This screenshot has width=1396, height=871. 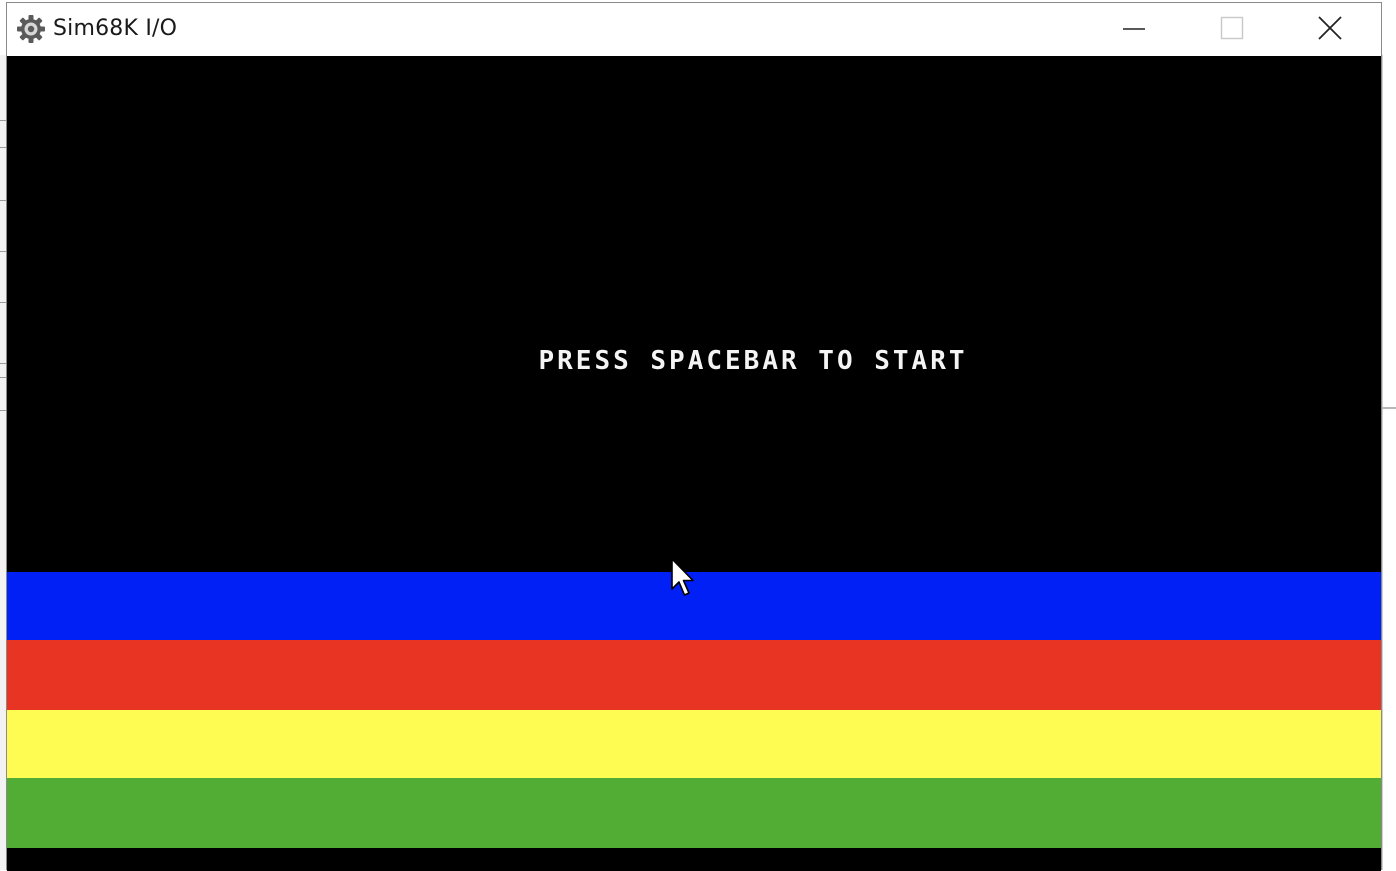 I want to click on close-icon, so click(x=1330, y=30).